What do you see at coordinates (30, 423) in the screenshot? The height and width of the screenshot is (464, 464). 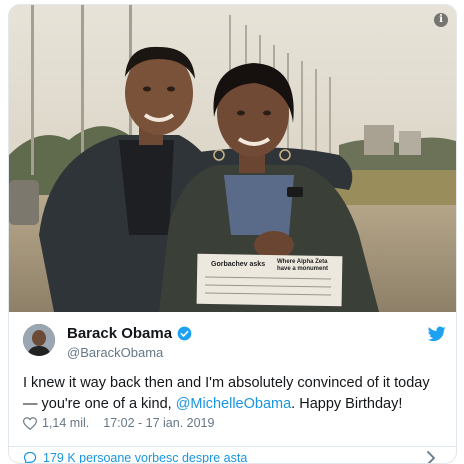 I see `heart-icon` at bounding box center [30, 423].